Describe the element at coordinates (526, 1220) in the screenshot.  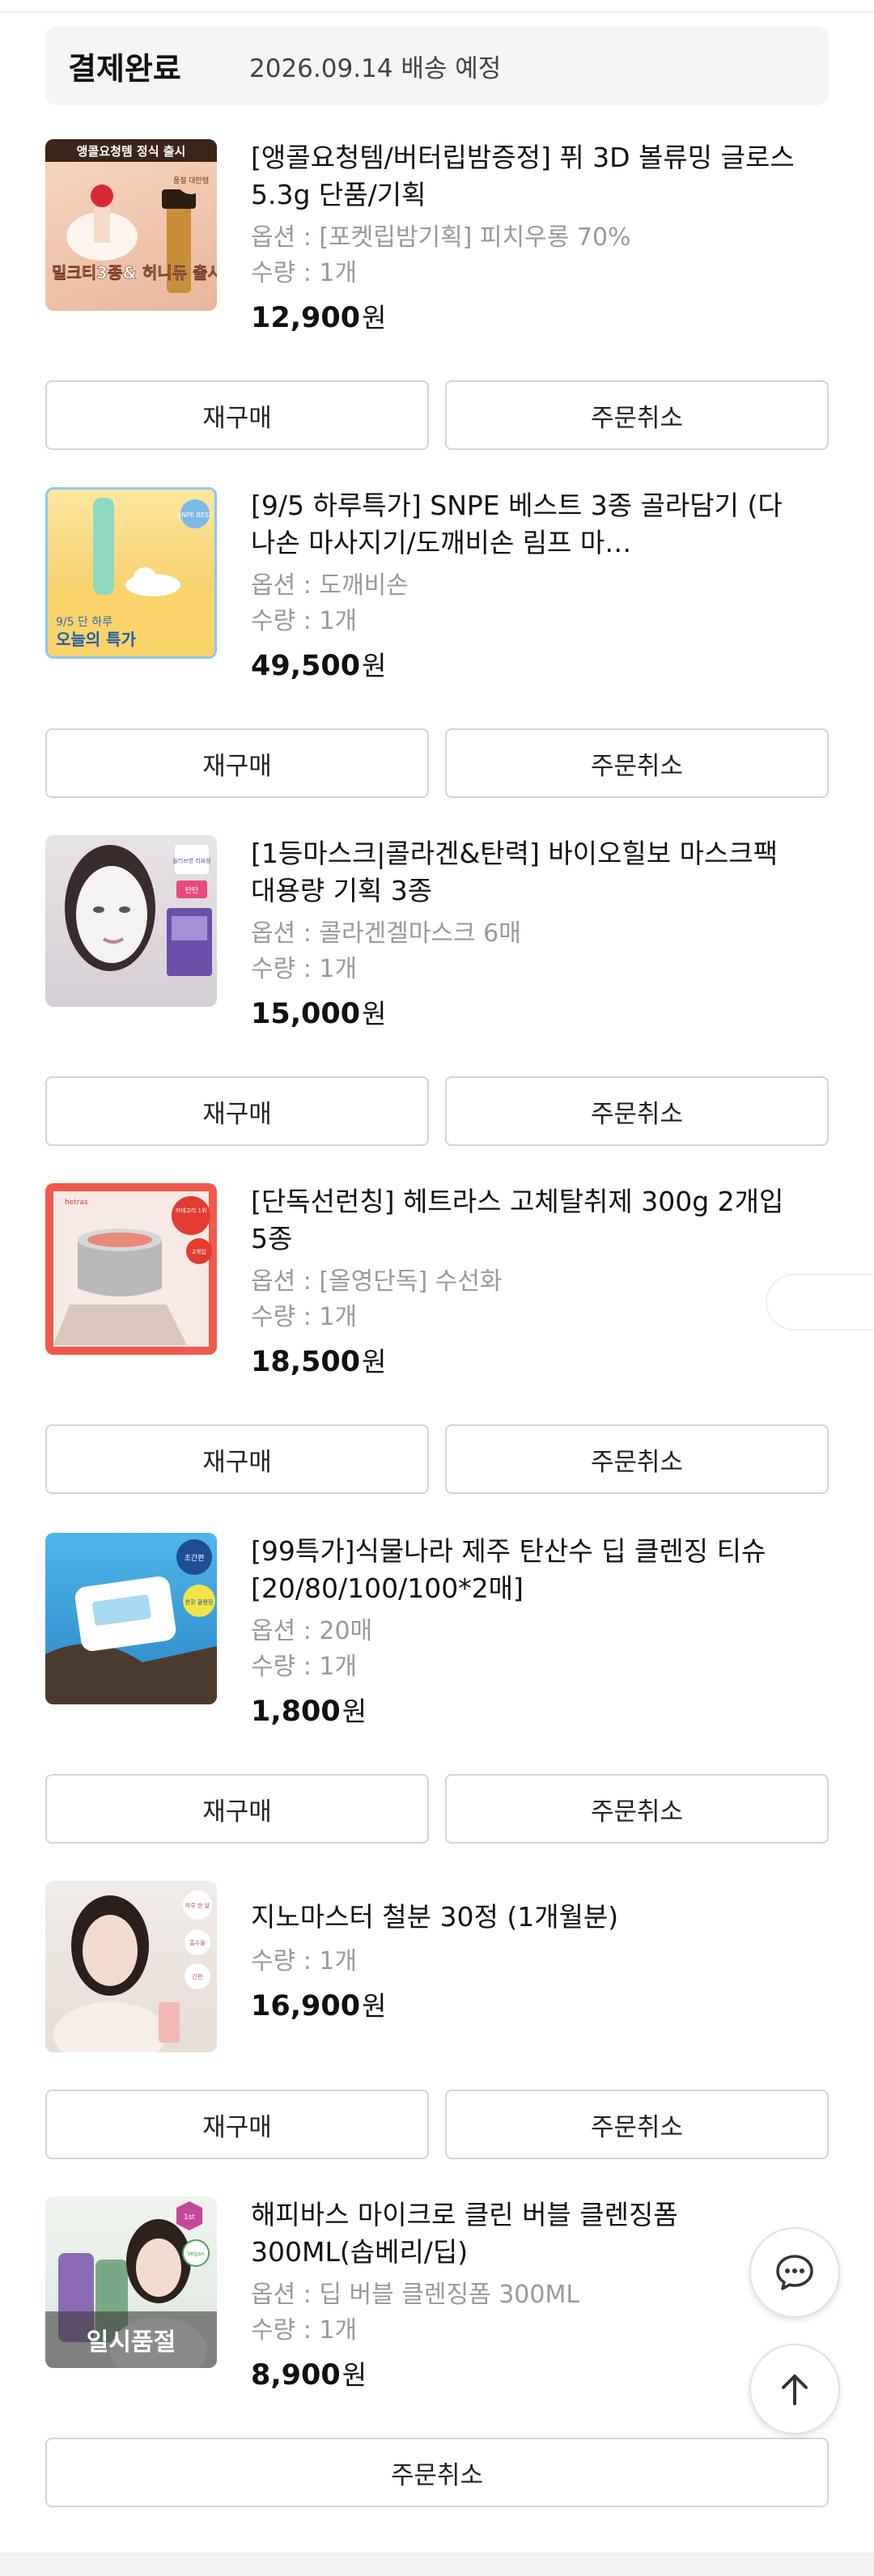
I see `product-name: [단독선런칭] 헤트라스 고체탈취제 300g 2개입 5종` at that location.